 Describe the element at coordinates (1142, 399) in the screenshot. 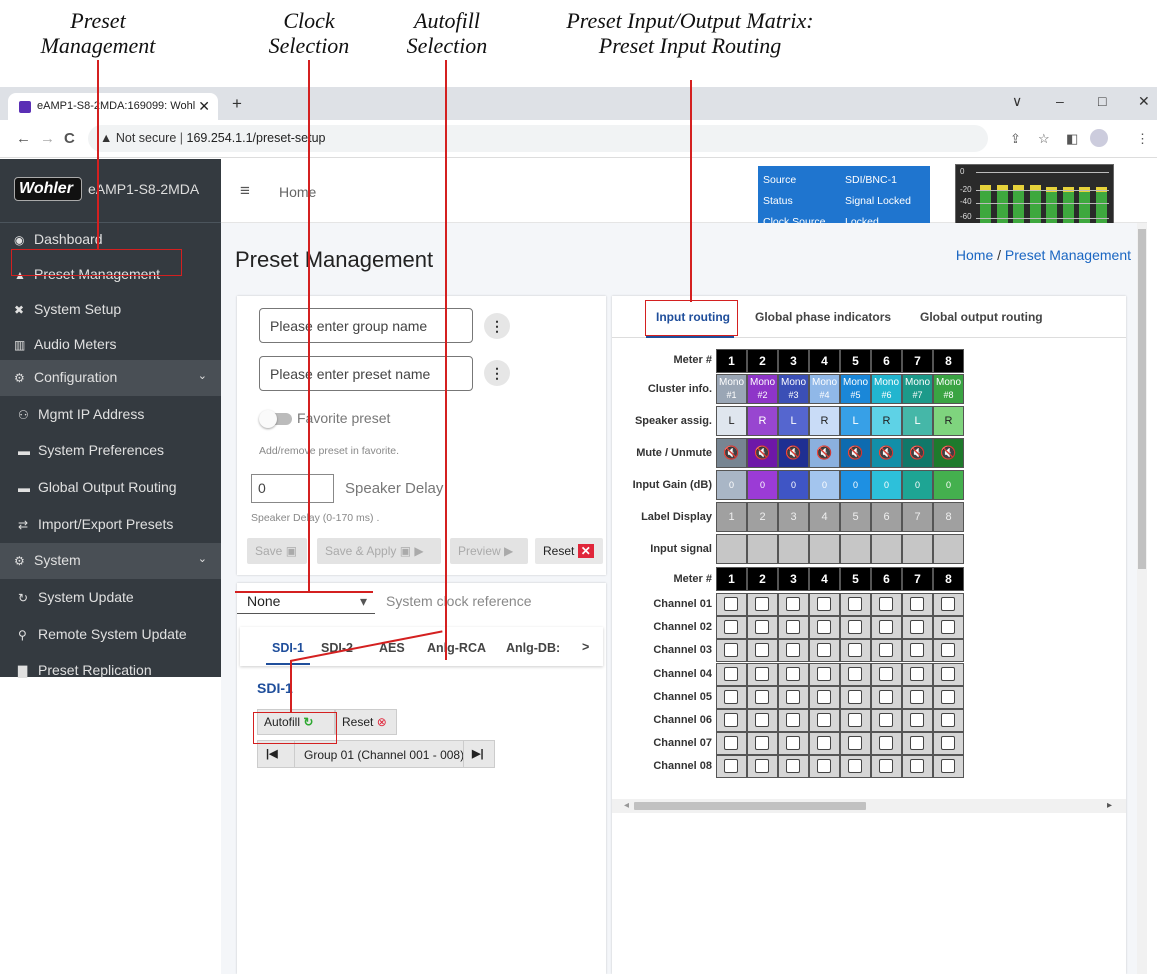

I see `page-scroll-thumb` at that location.